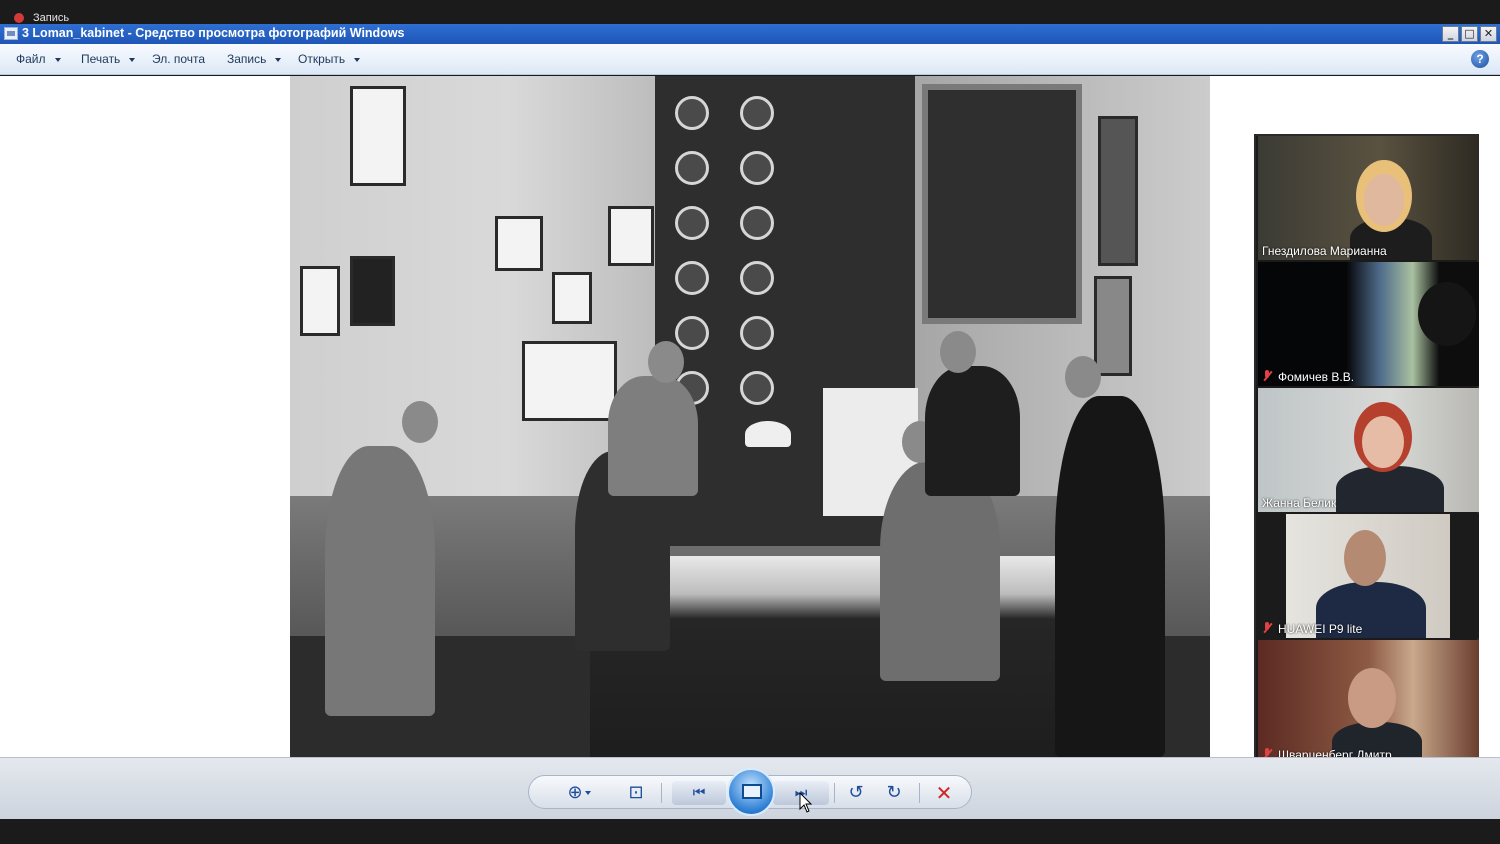 This screenshot has height=844, width=1500. I want to click on participant-name-row: HUAWEI P9 lite, so click(1312, 629).